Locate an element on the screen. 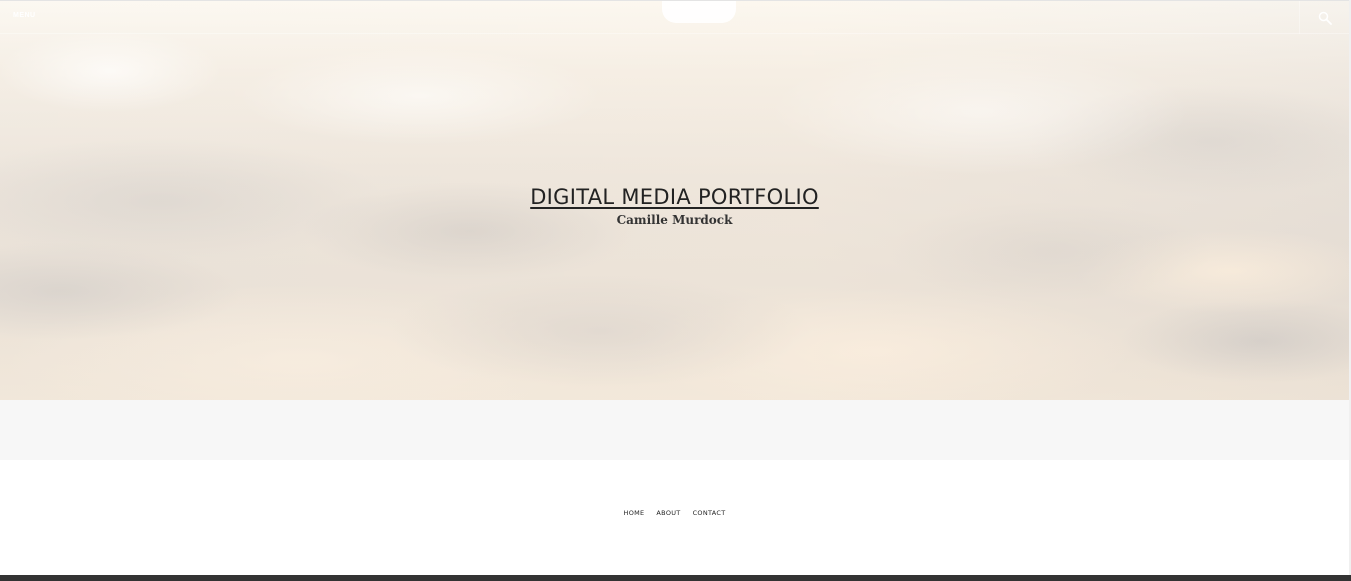 This screenshot has height=581, width=1351. search-icon is located at coordinates (1325, 18).